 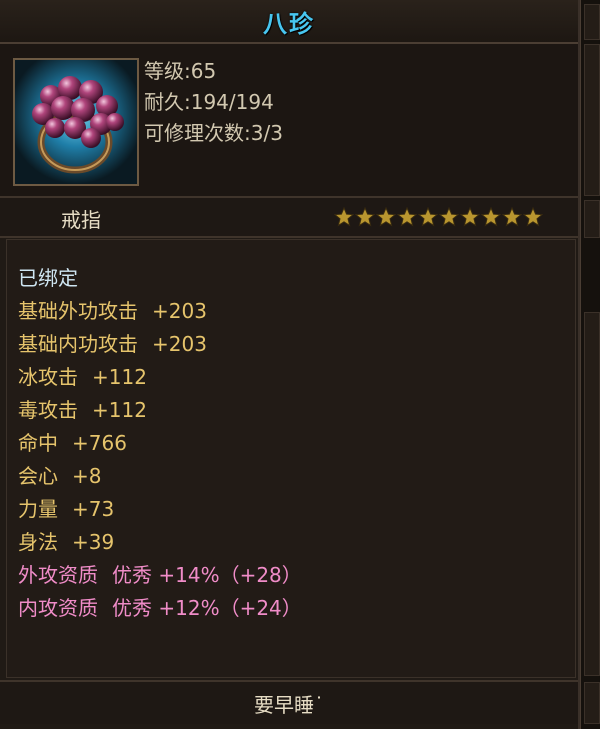 I want to click on attribute-label: 已绑定, so click(x=48, y=278).